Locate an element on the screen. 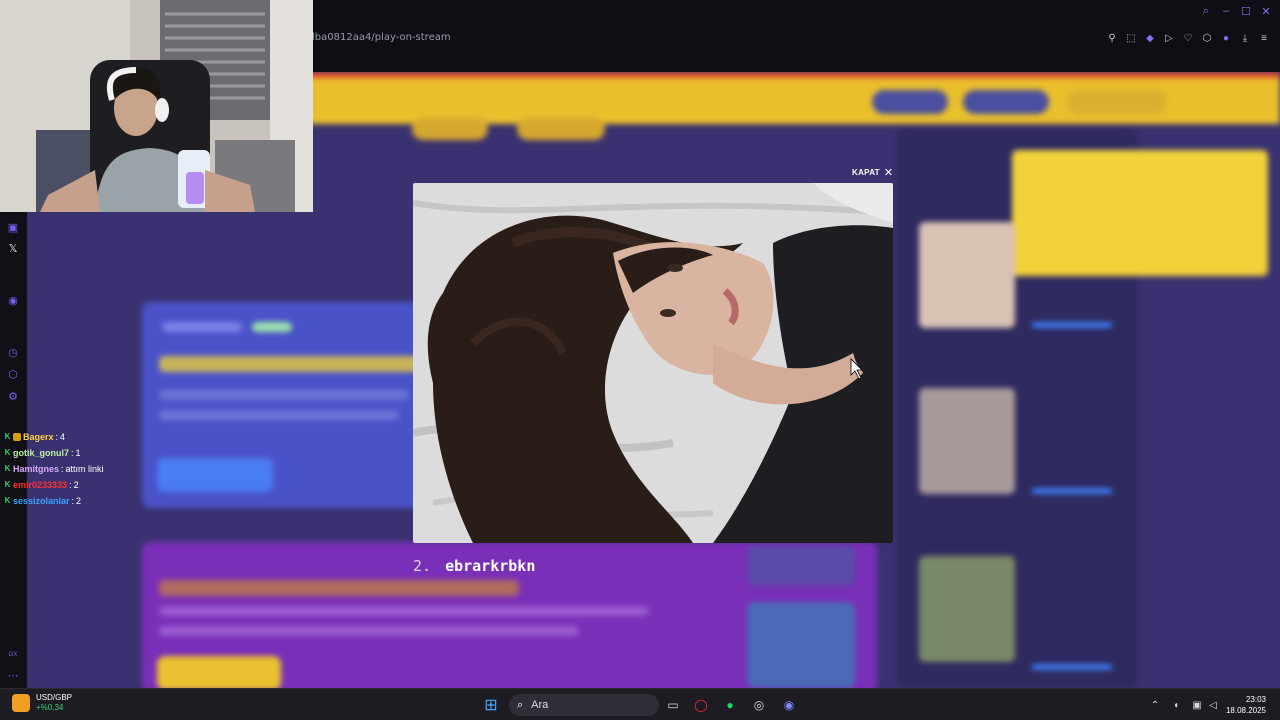 The image size is (1280, 720). puzzle-icon: ⬡ is located at coordinates (13, 374).